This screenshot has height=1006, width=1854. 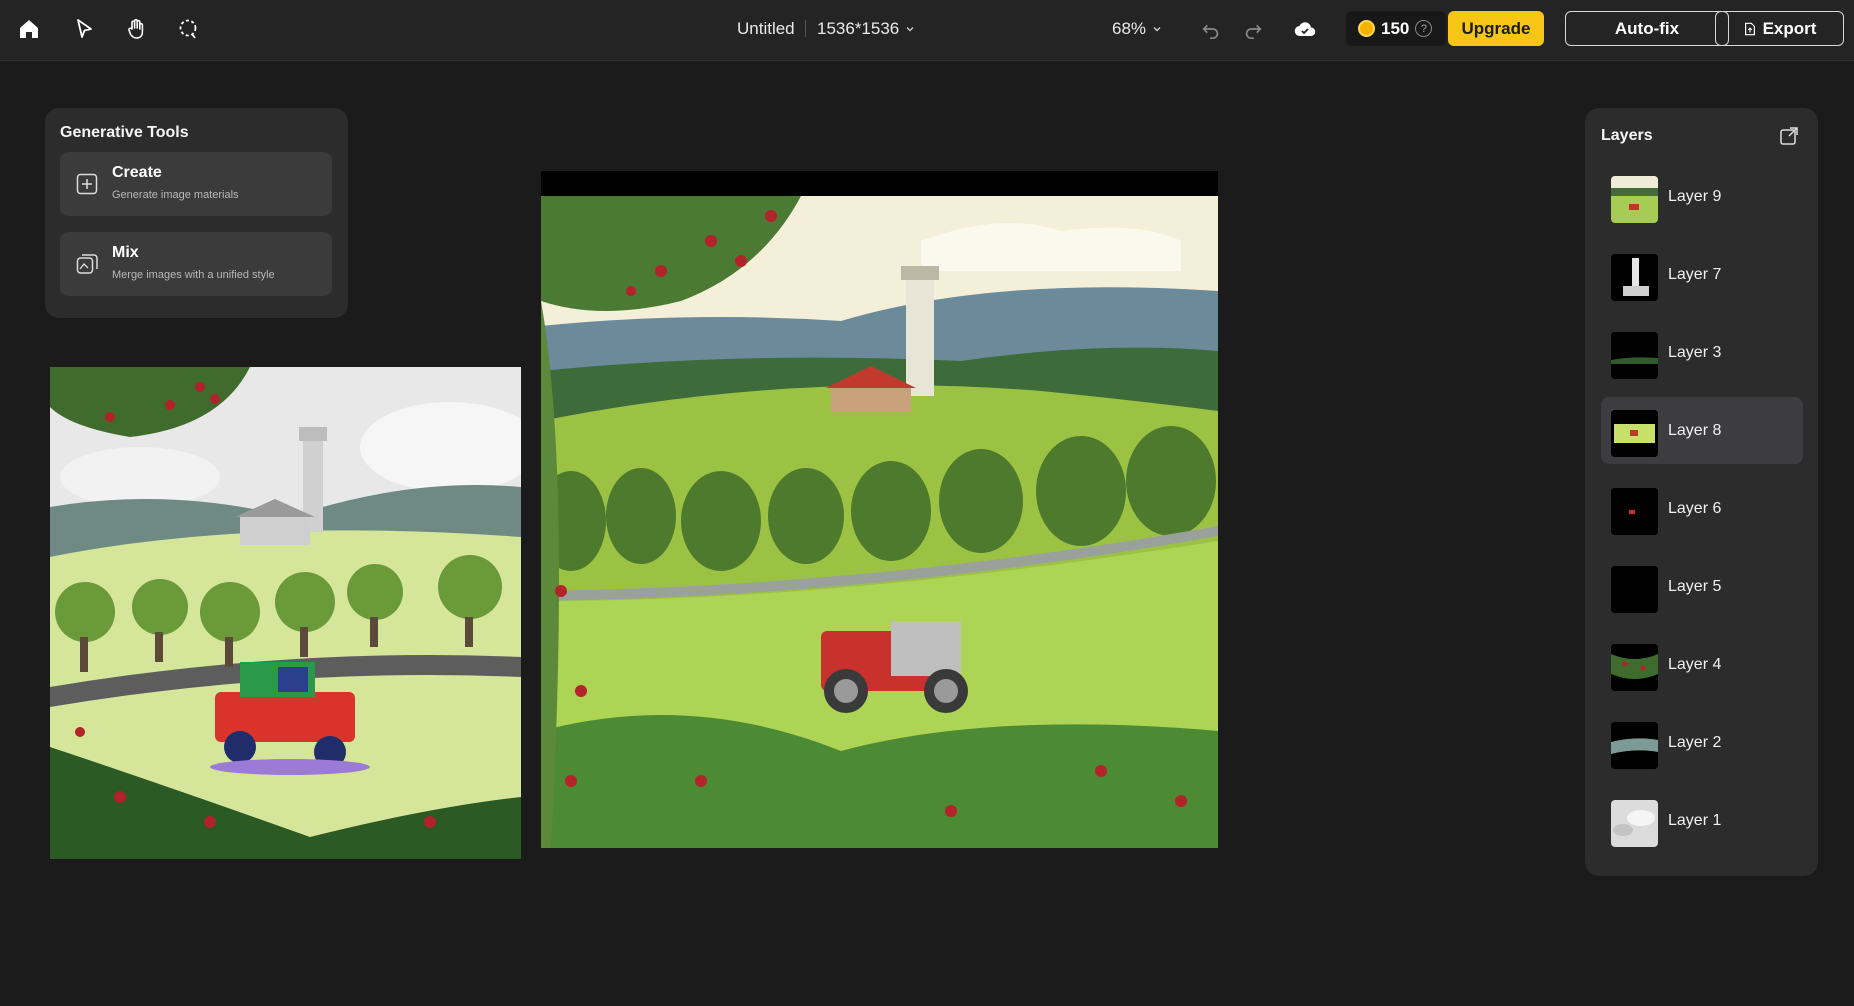 I want to click on coin-icon, so click(x=1366, y=28).